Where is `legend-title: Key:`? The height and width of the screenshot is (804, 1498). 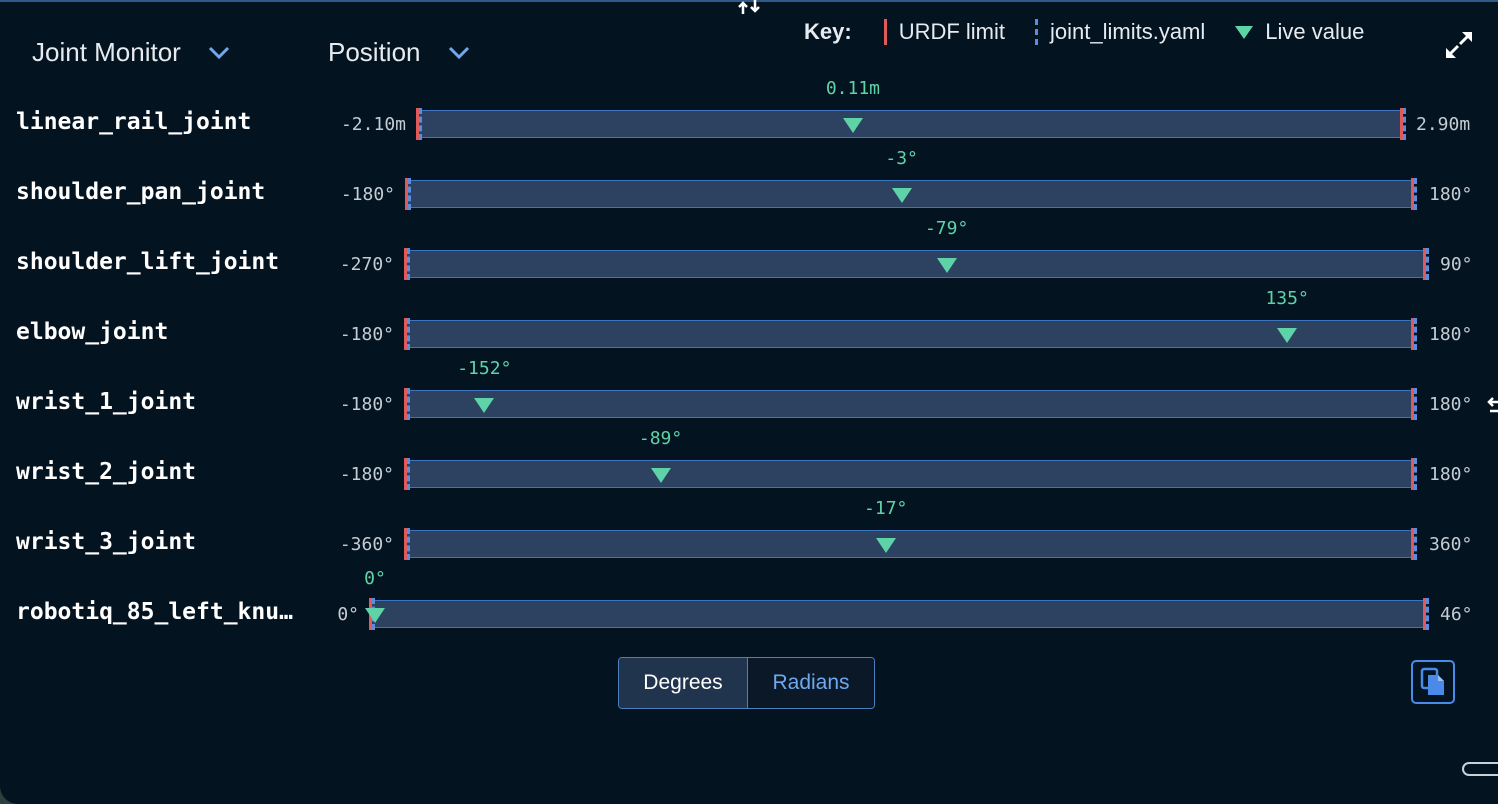 legend-title: Key: is located at coordinates (828, 31).